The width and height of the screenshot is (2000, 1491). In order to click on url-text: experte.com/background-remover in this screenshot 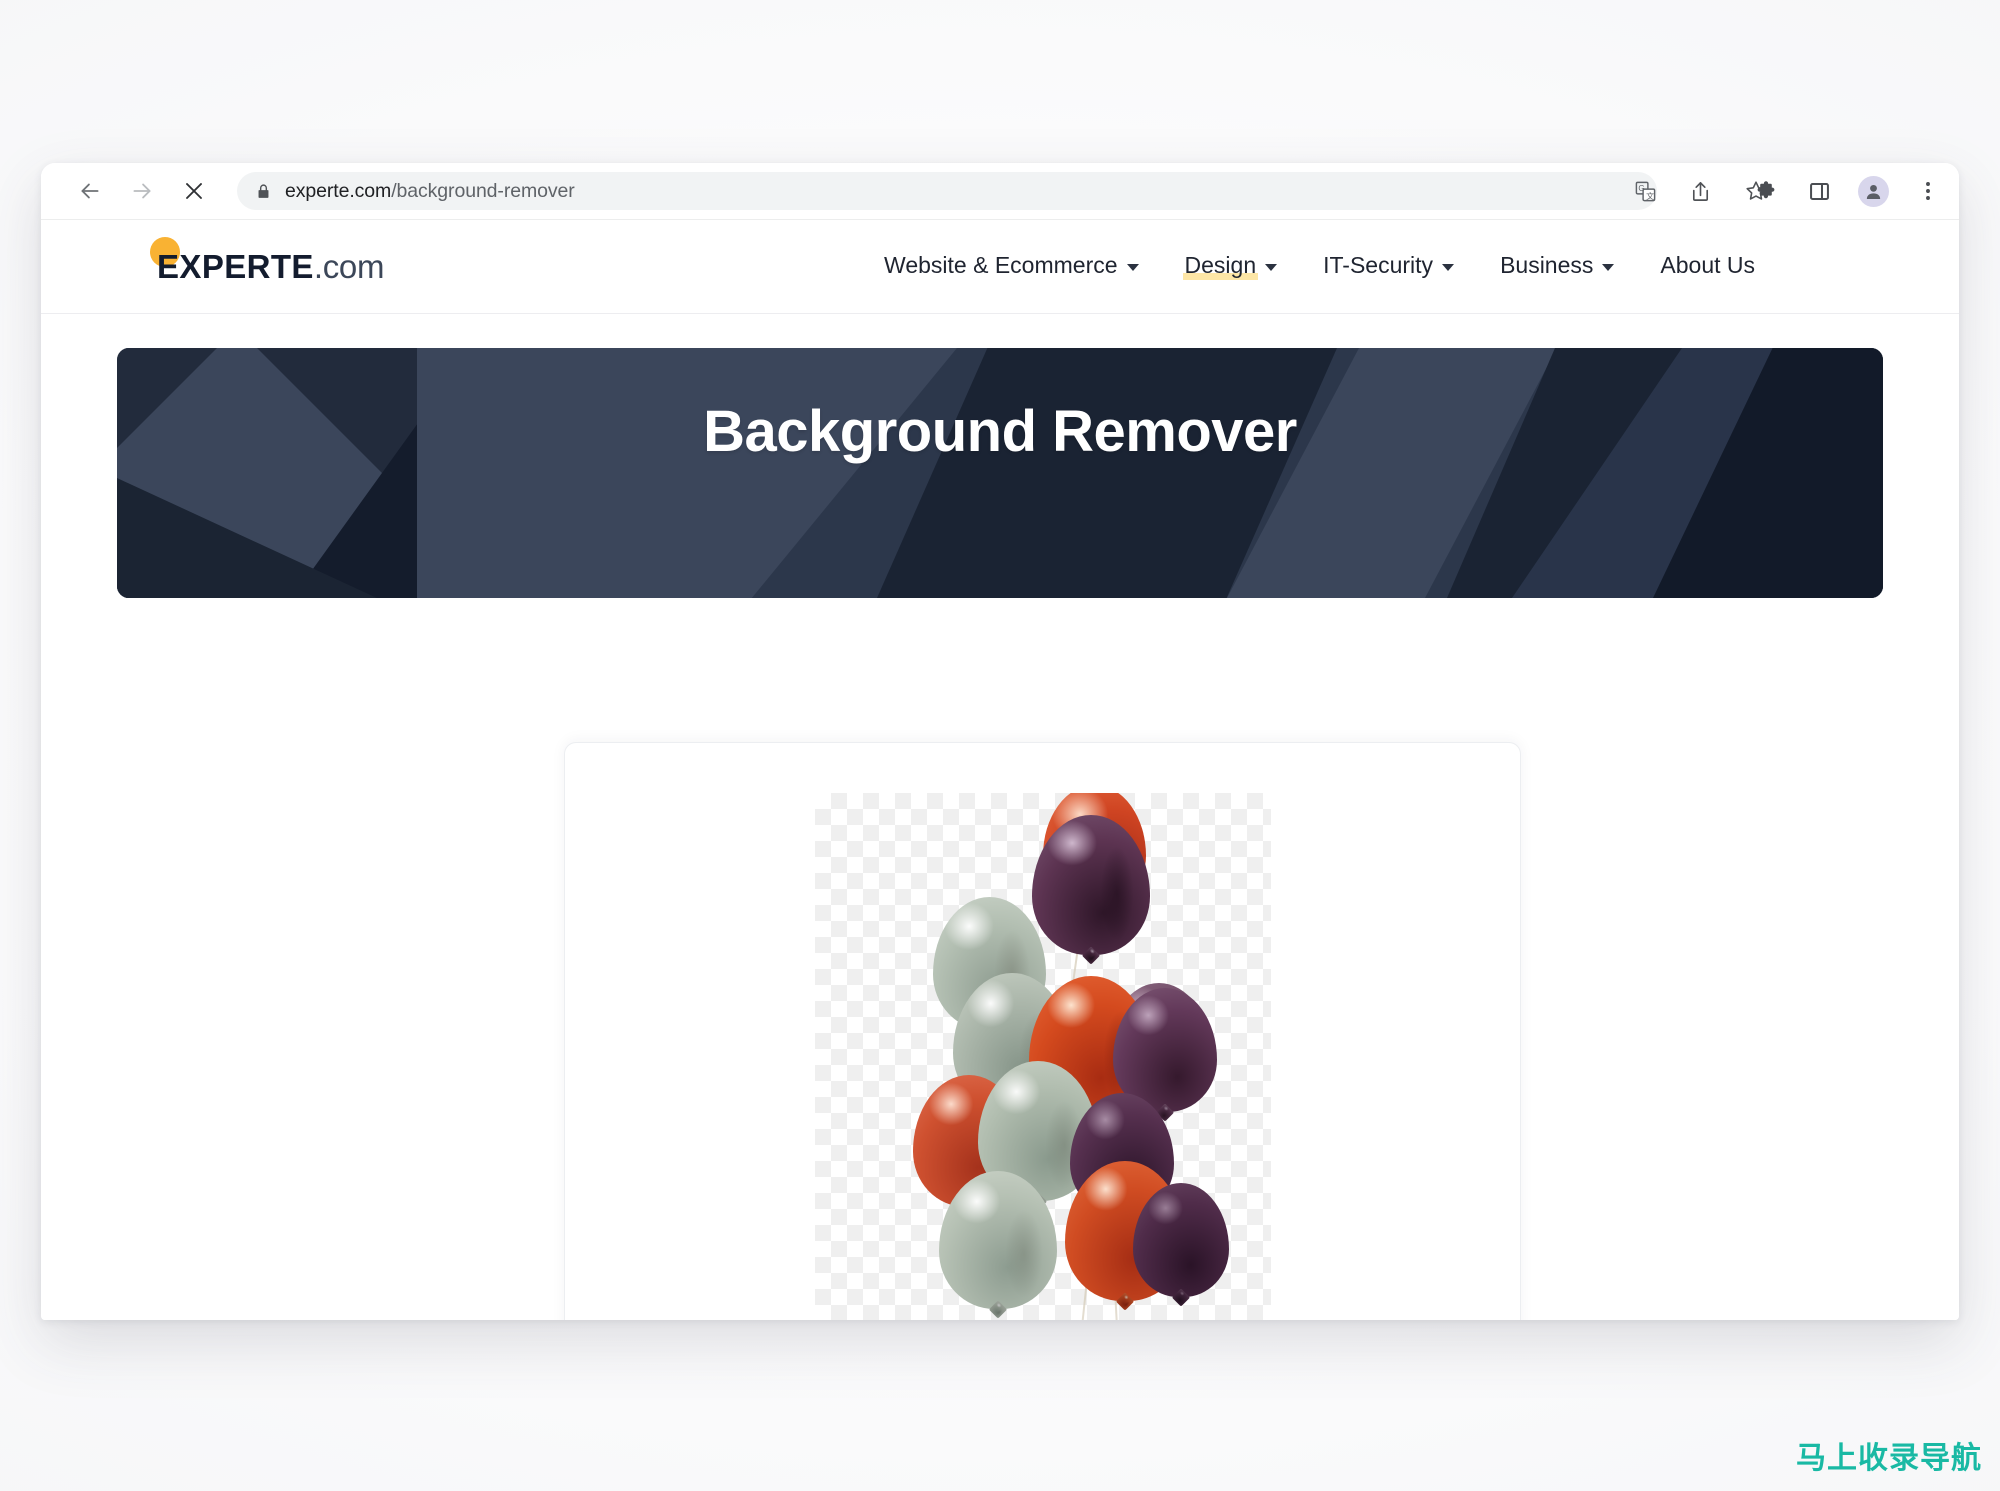, I will do `click(430, 191)`.